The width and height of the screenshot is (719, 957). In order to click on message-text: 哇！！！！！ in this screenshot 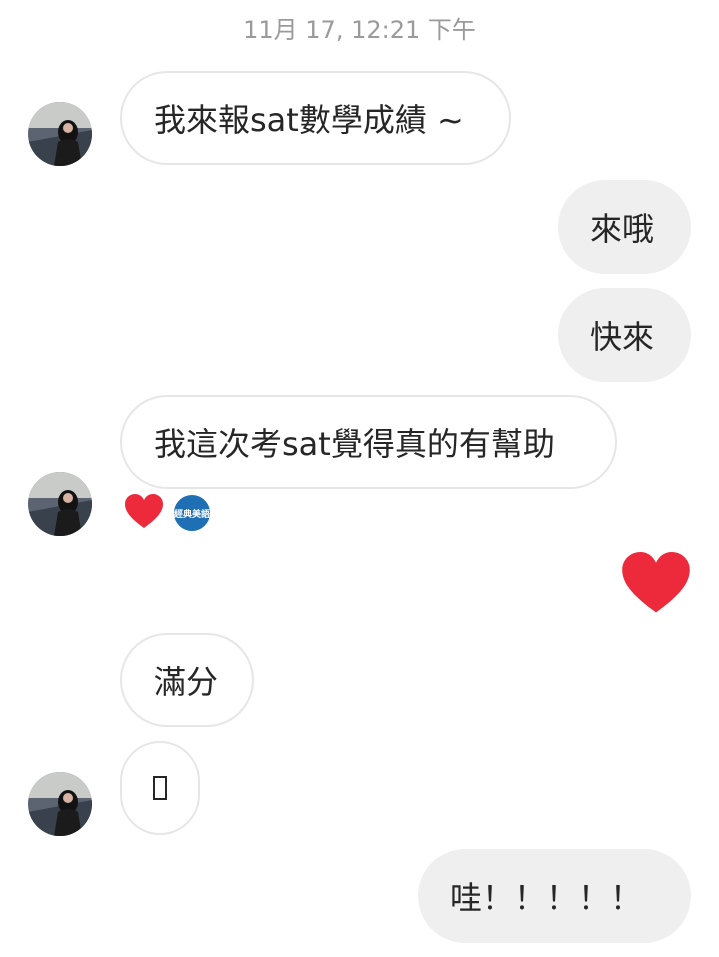, I will do `click(546, 898)`.